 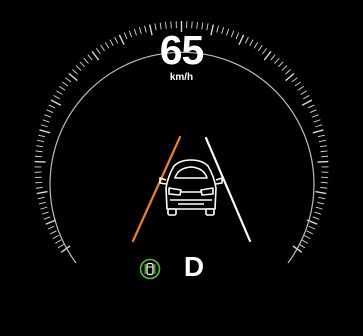 What do you see at coordinates (150, 269) in the screenshot?
I see `lane-keep-assist-icon` at bounding box center [150, 269].